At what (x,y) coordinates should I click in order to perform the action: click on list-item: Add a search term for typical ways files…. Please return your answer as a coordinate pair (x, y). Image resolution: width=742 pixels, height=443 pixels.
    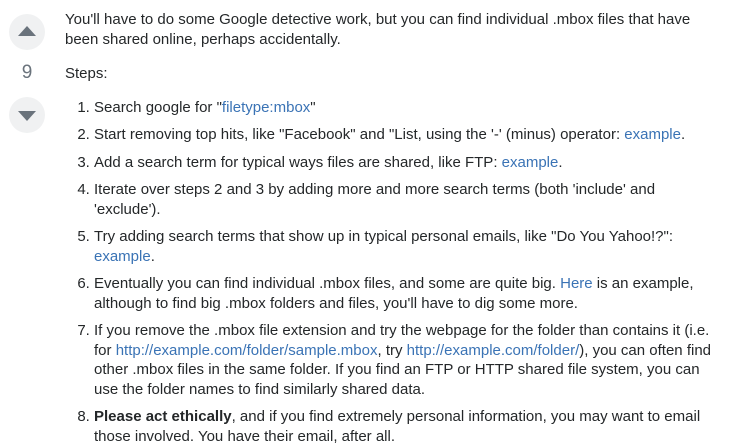
    Looking at the image, I should click on (409, 163).